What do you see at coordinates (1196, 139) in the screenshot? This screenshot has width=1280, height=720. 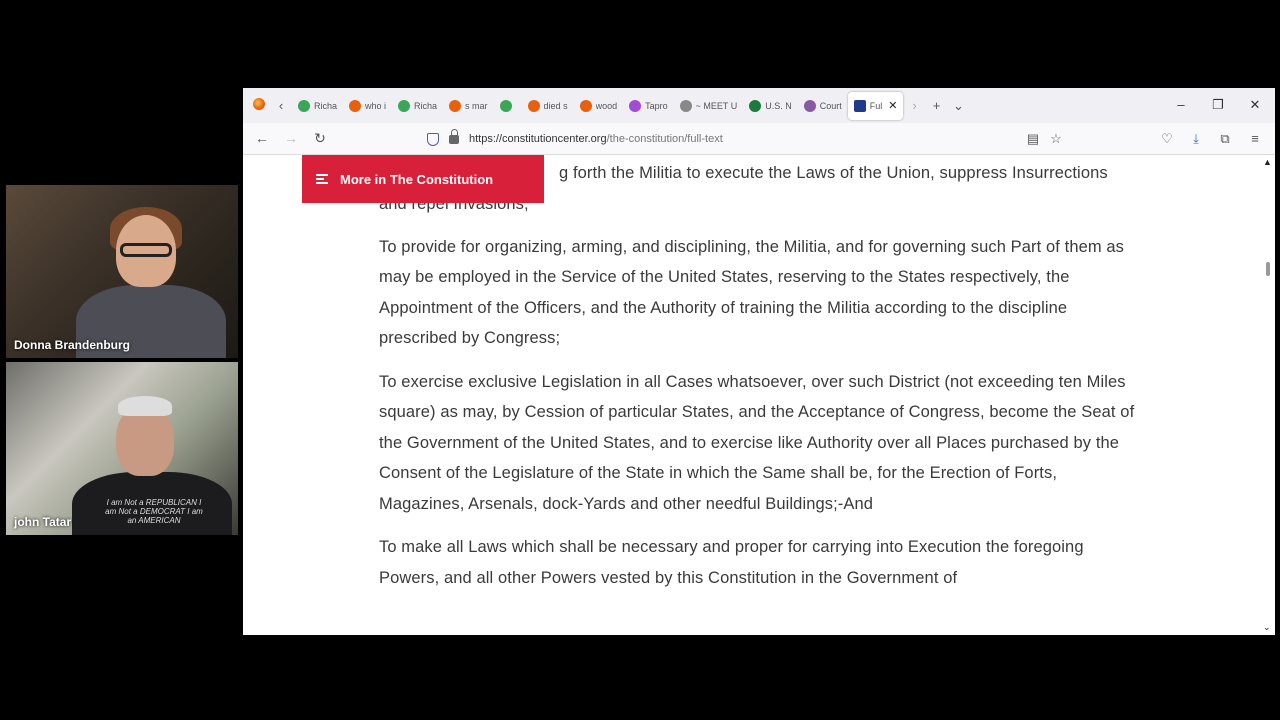 I see `downloads-icon: ⤓` at bounding box center [1196, 139].